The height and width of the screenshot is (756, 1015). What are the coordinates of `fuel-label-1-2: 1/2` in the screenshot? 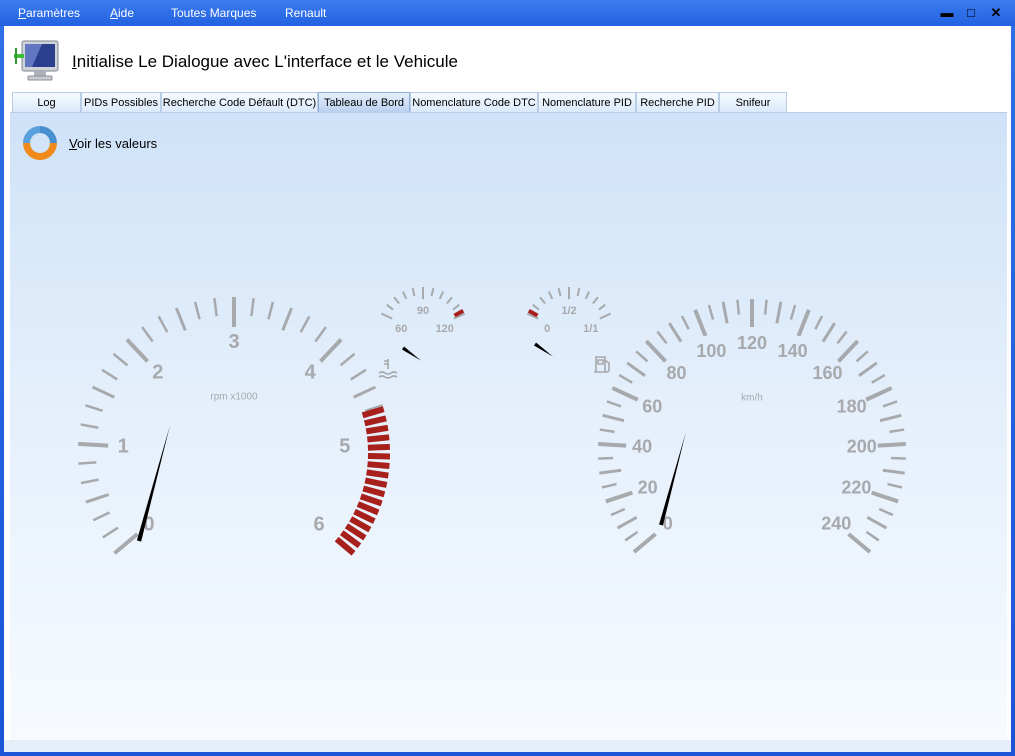 It's located at (568, 311).